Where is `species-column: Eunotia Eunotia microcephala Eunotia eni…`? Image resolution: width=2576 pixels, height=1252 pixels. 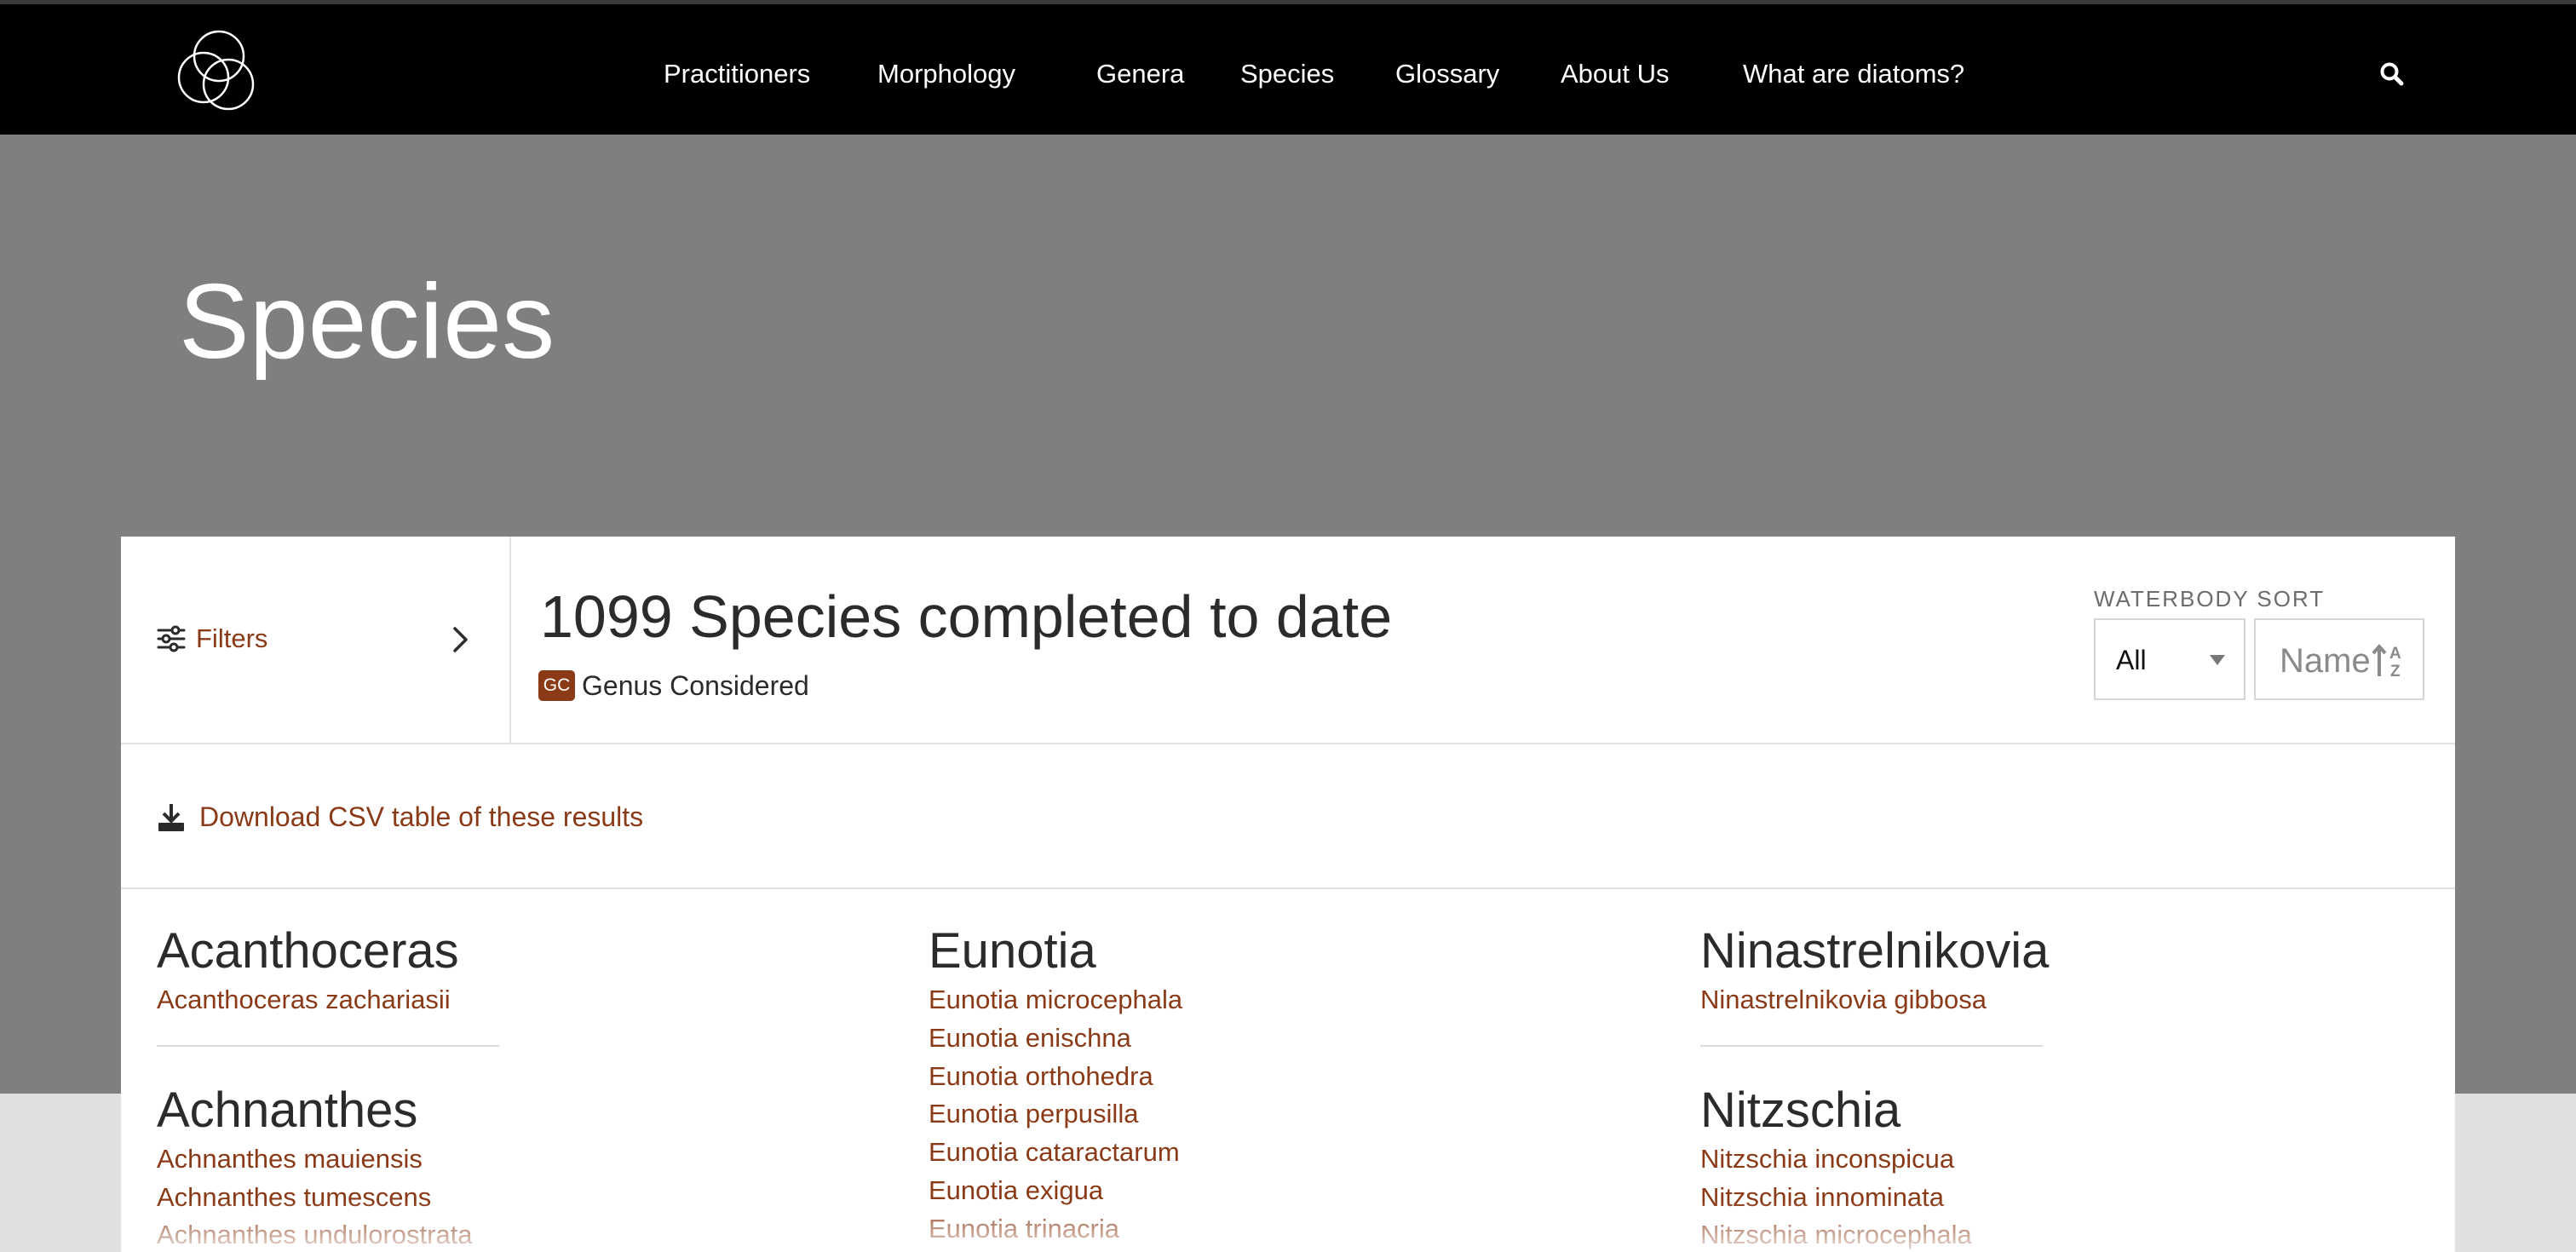
species-column: Eunotia Eunotia microcephala Eunotia eni… is located at coordinates (1278, 1085).